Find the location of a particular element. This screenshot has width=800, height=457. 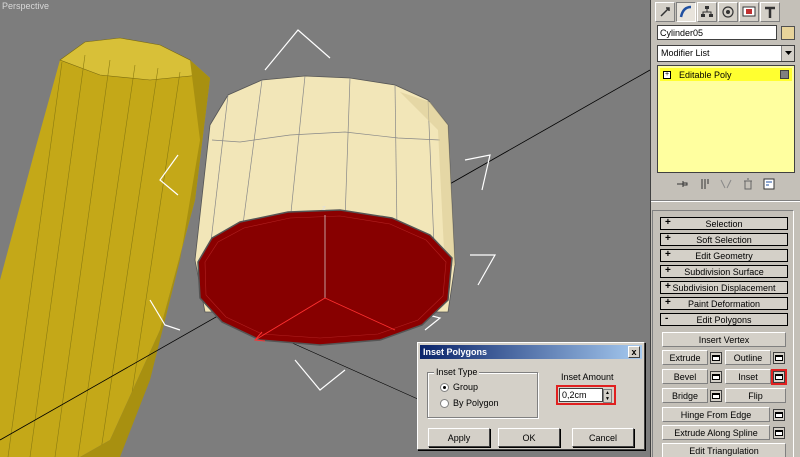

close-icon: x is located at coordinates (634, 352).